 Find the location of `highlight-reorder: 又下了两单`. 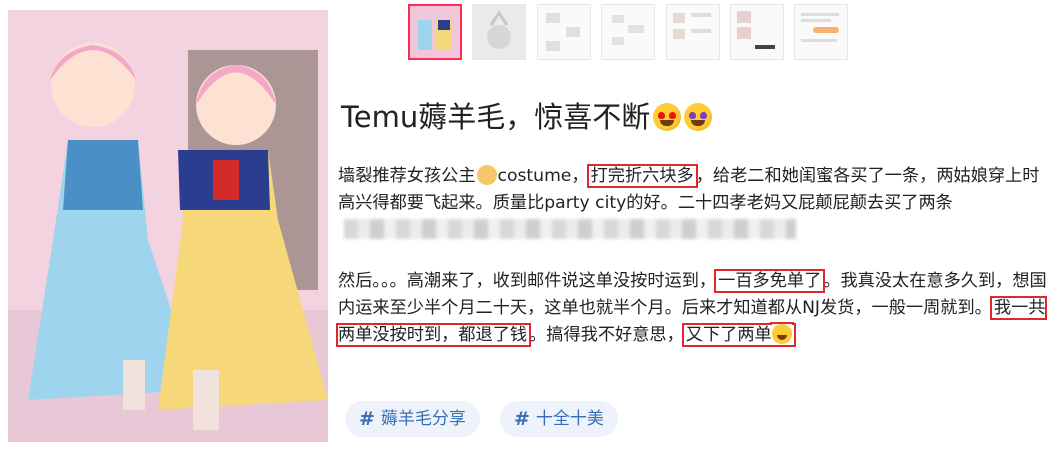

highlight-reorder: 又下了两单 is located at coordinates (738, 335).